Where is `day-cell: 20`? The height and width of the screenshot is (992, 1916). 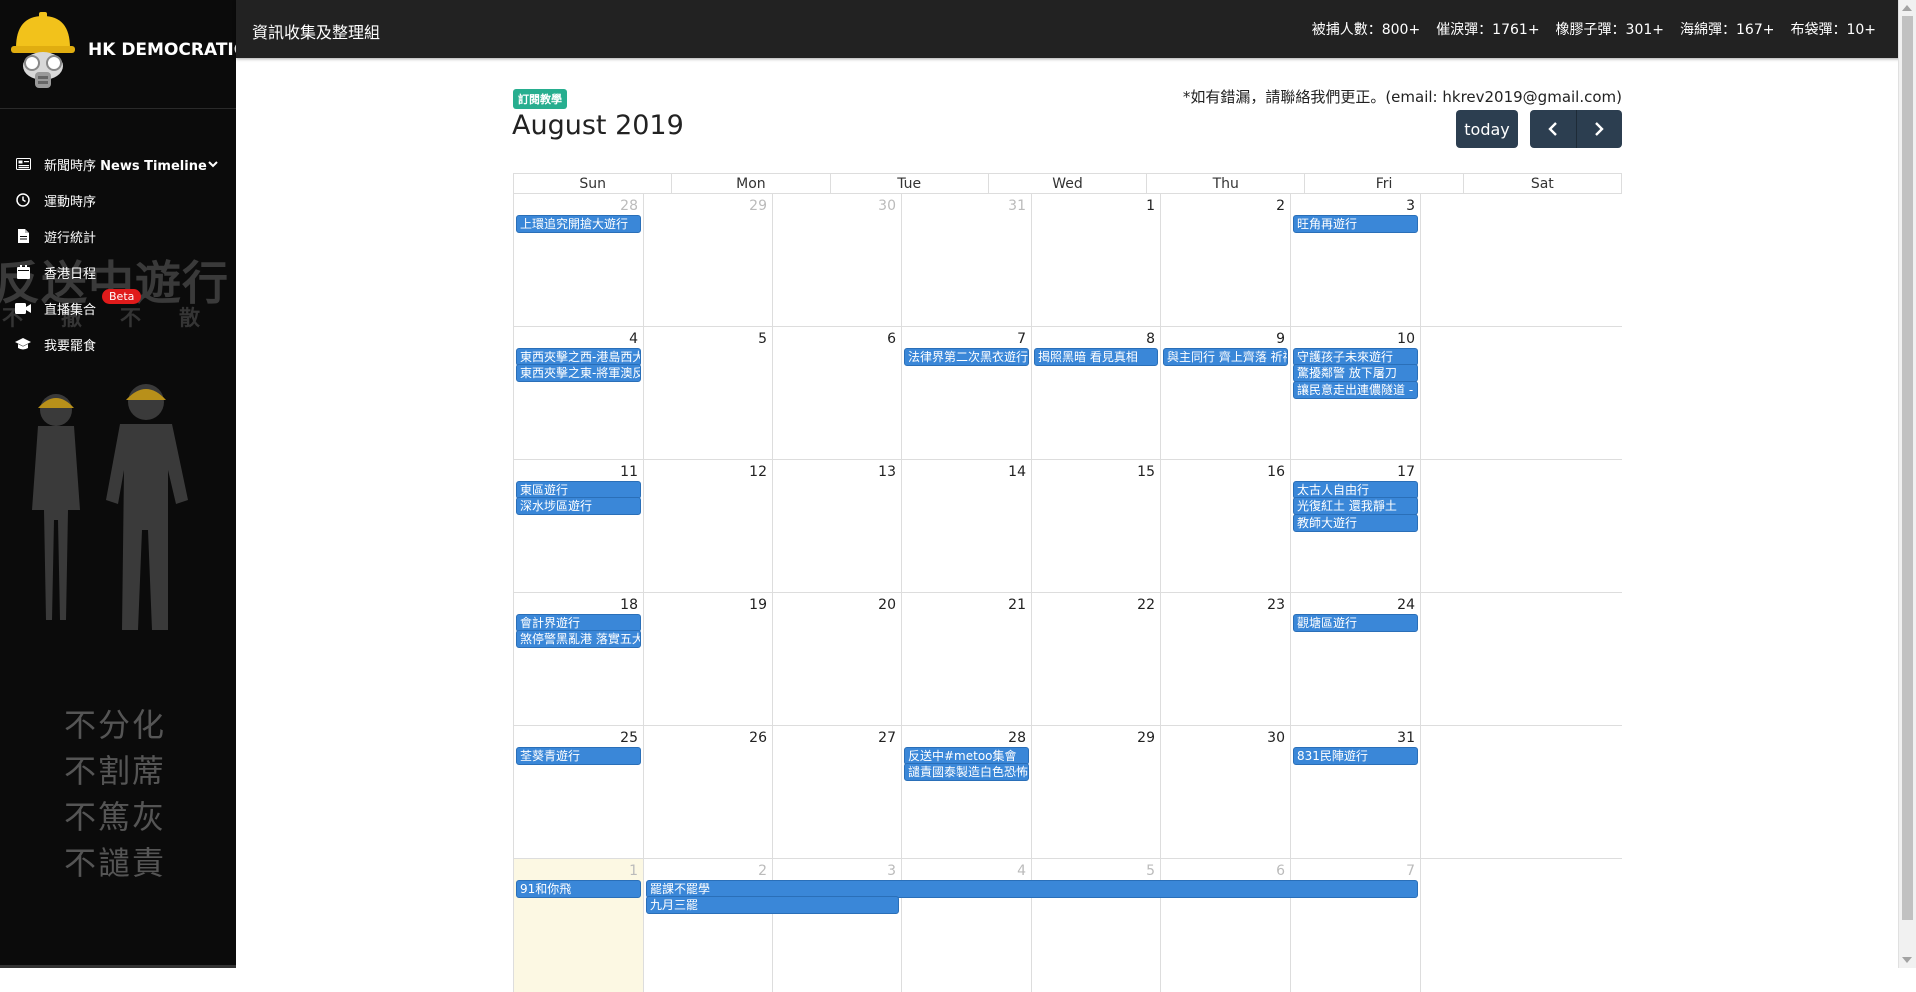 day-cell: 20 is located at coordinates (837, 659).